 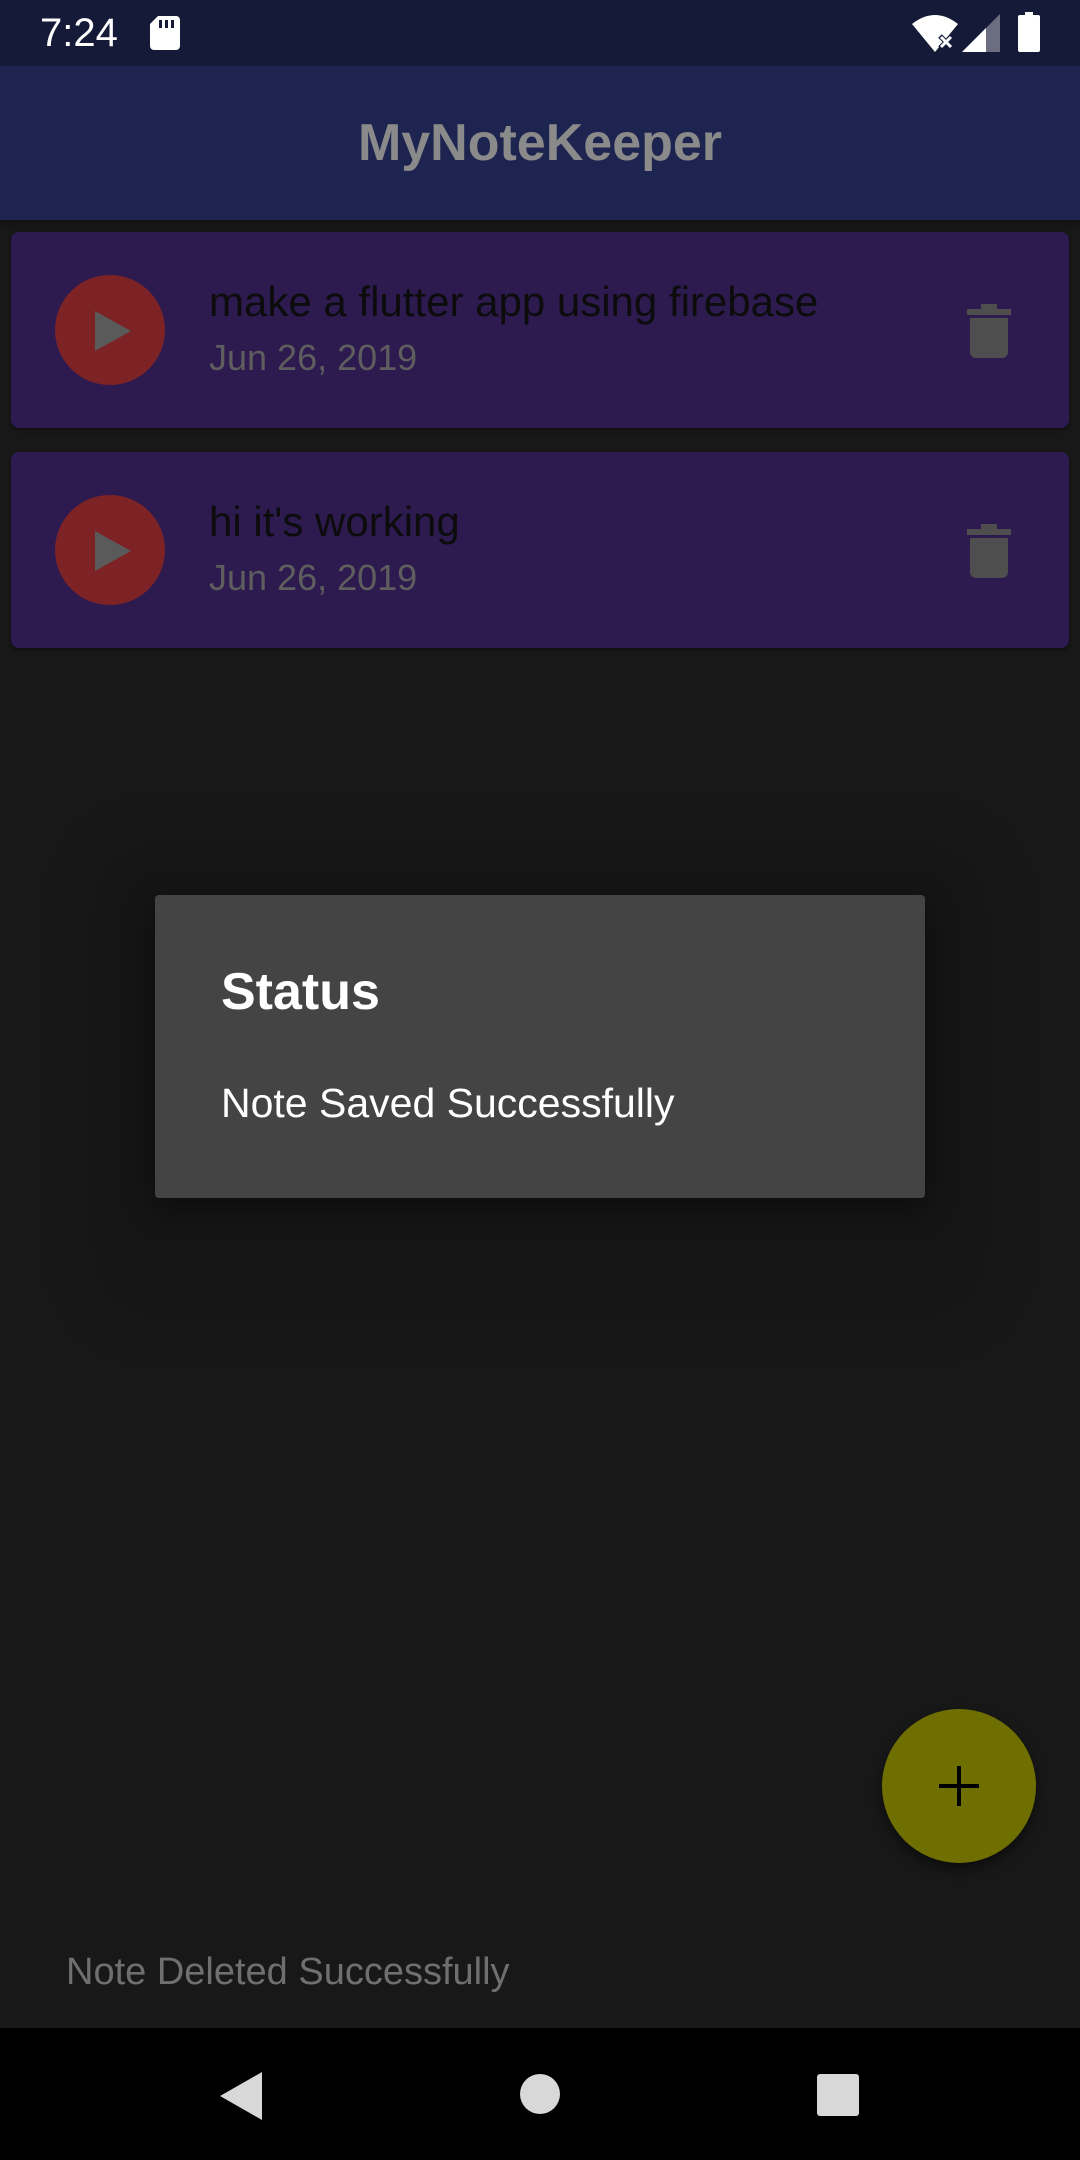 I want to click on app-title: MyNoteKeeper, so click(x=540, y=143).